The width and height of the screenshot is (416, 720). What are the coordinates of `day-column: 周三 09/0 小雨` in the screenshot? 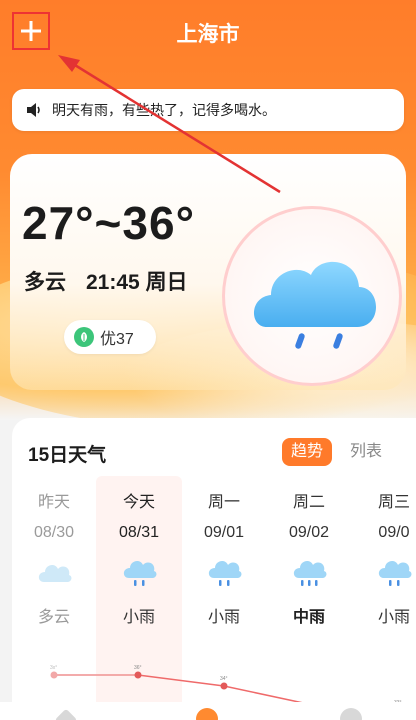 It's located at (384, 557).